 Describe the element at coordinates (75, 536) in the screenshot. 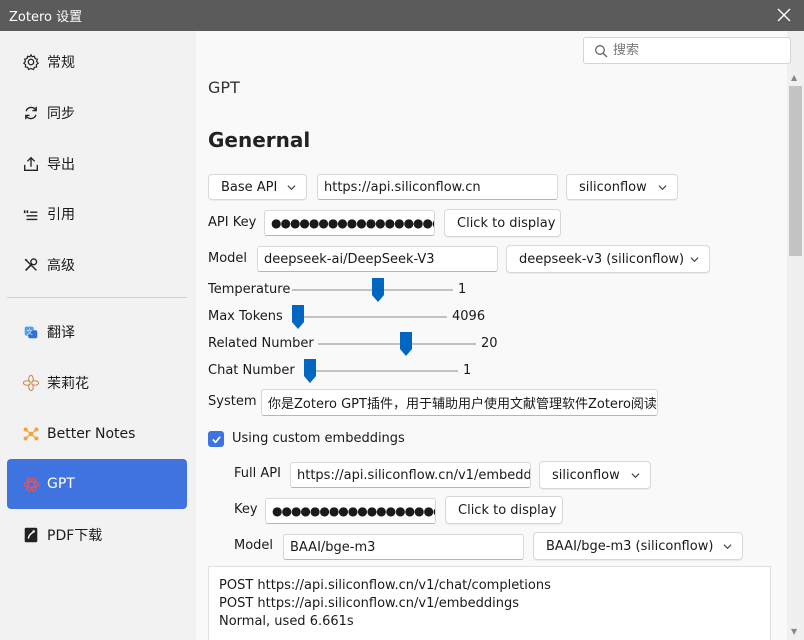

I see `sidebar-item-label: PDF下载` at that location.